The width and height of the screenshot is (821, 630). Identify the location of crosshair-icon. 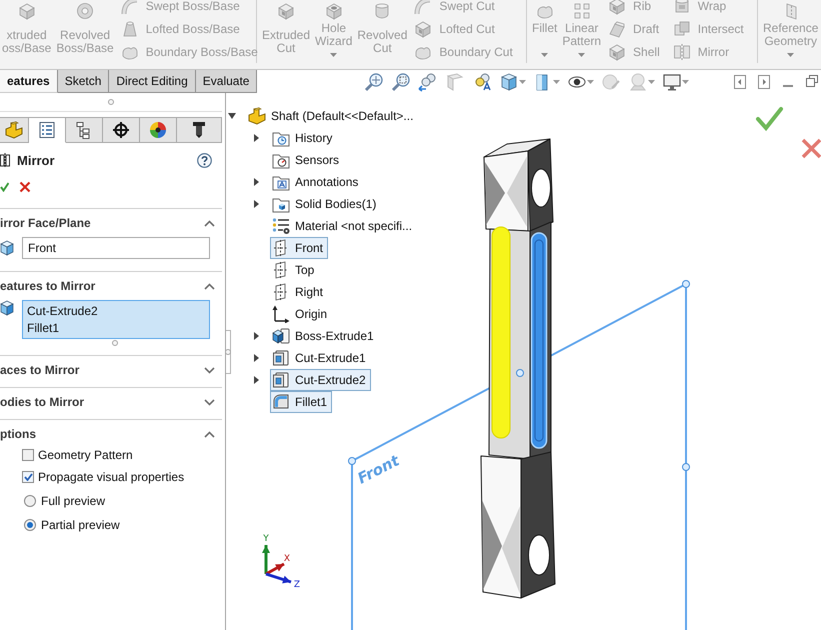
(121, 130).